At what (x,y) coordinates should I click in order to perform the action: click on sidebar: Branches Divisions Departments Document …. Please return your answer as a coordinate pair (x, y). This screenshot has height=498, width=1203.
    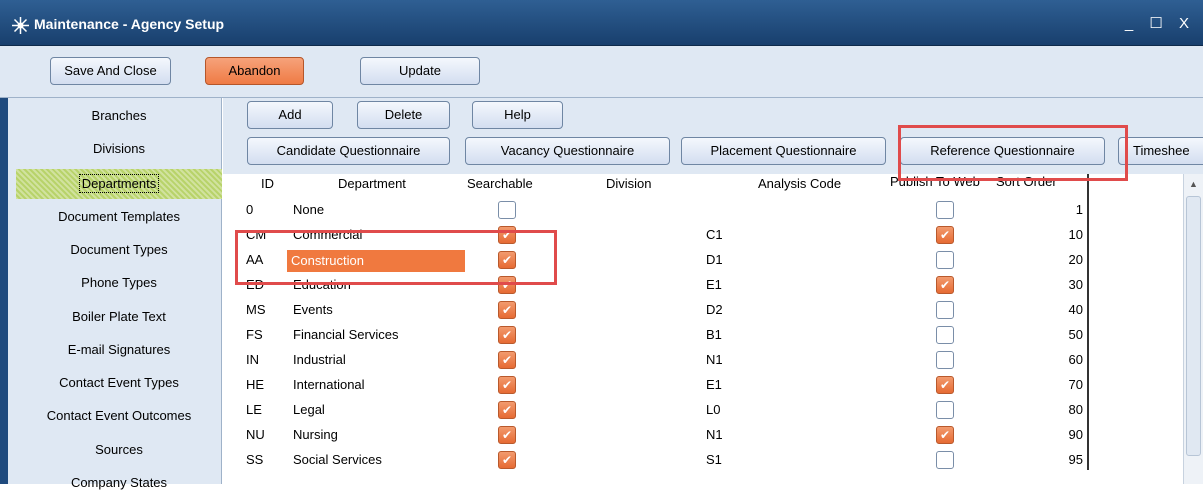
    Looking at the image, I should click on (111, 294).